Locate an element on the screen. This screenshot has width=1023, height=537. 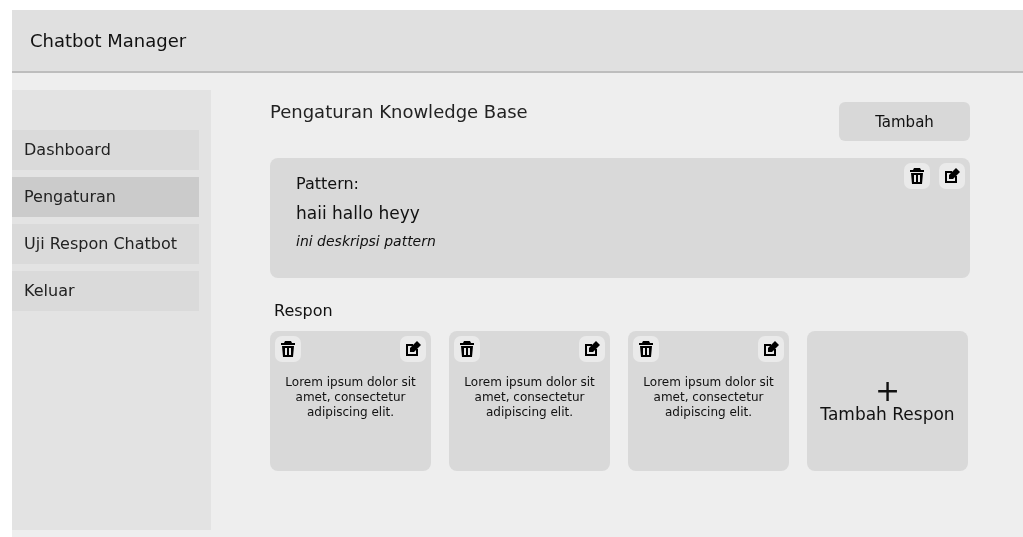
sidebar-item: Pengaturan is located at coordinates (105, 197).